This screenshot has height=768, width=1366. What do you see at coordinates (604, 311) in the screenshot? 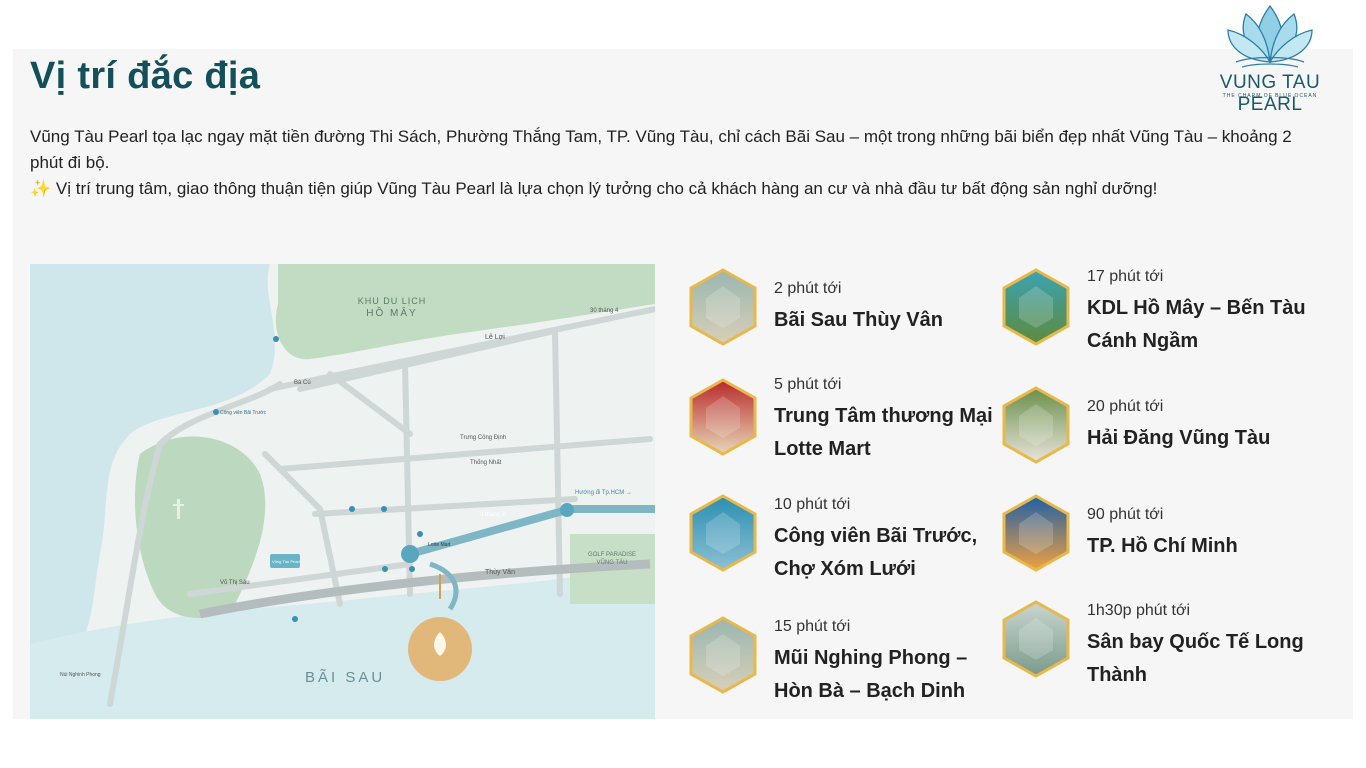
I see `map-label-road6: 30 tháng 4` at bounding box center [604, 311].